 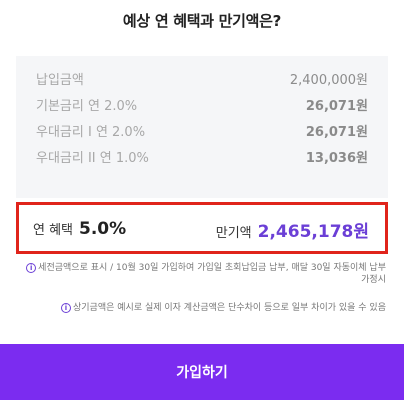 What do you see at coordinates (202, 228) in the screenshot?
I see `benefit-summary-box: 연 혜택 5.0% 만기액 2,465,178원` at bounding box center [202, 228].